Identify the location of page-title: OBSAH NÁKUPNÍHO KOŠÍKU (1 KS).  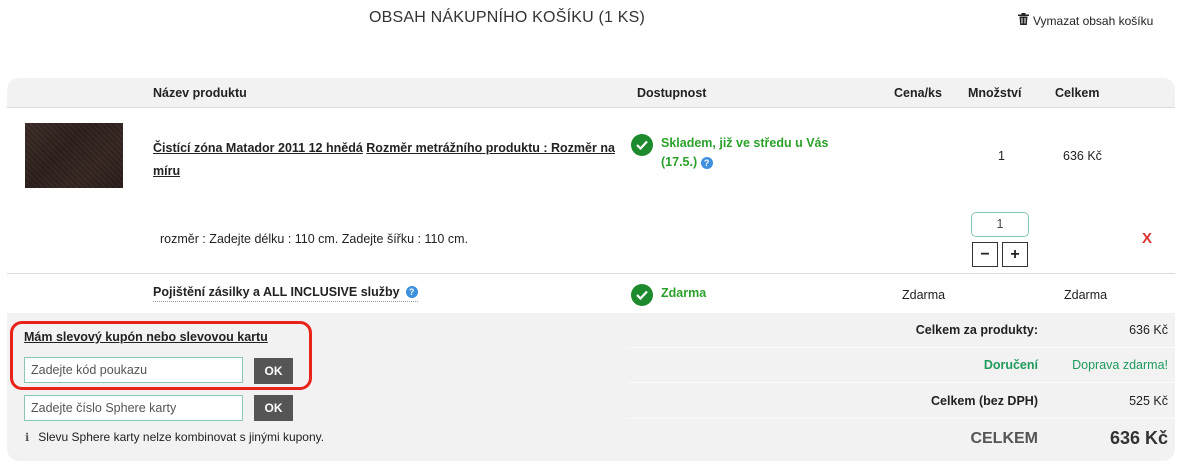
(507, 17).